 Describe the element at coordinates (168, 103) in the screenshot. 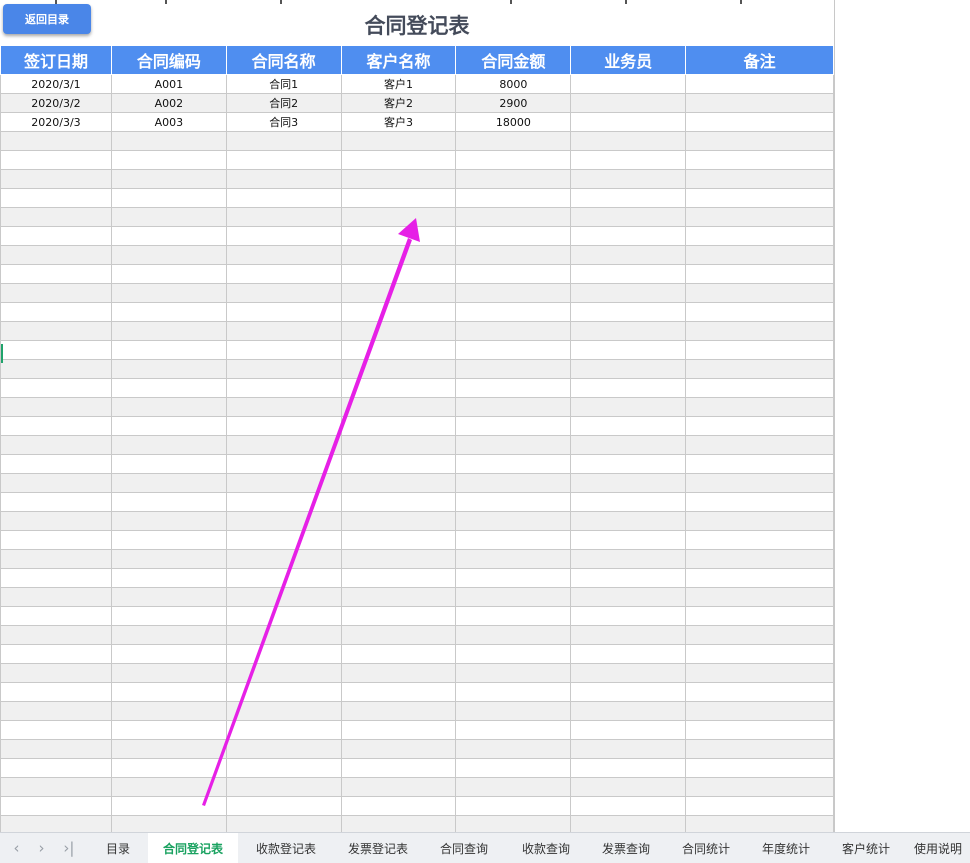

I see `table-cell: A002` at that location.